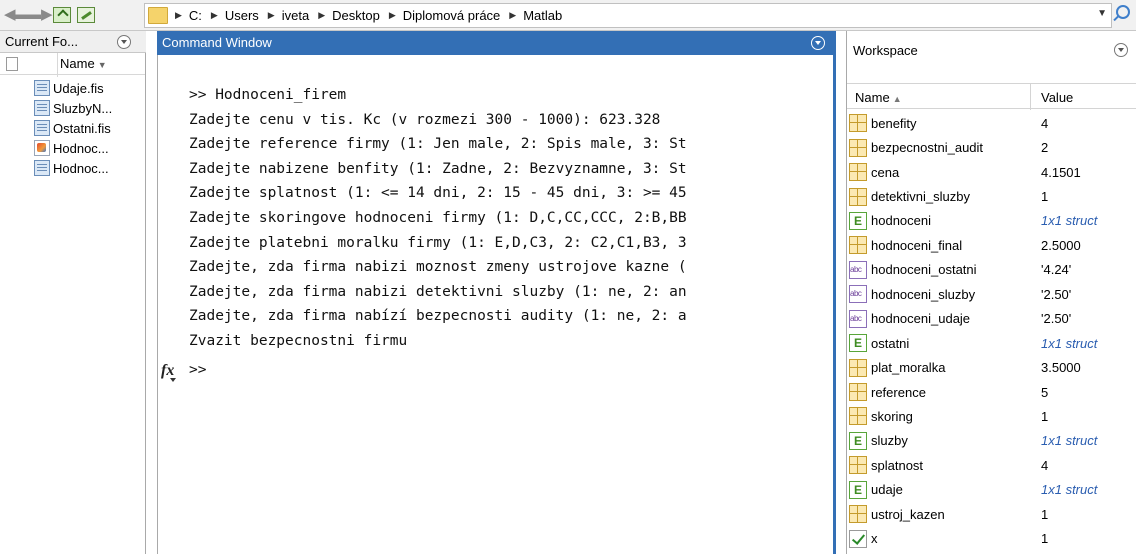 Image resolution: width=1136 pixels, height=554 pixels. What do you see at coordinates (878, 97) in the screenshot?
I see `name-column-header: Name ▲` at bounding box center [878, 97].